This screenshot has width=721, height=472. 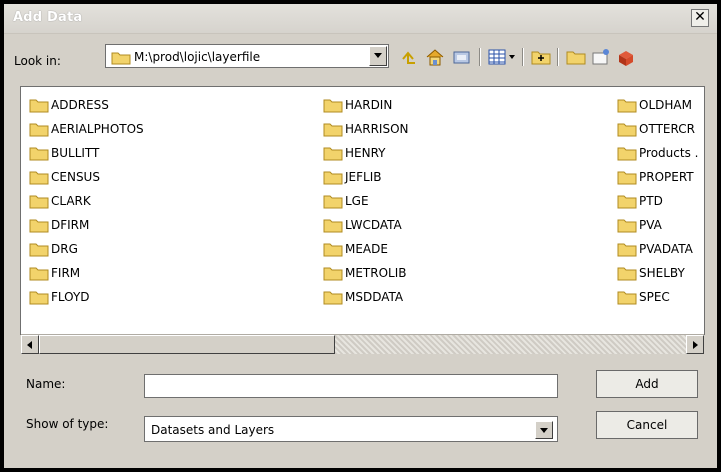 I want to click on file-list-item: HARRISON, so click(x=366, y=129).